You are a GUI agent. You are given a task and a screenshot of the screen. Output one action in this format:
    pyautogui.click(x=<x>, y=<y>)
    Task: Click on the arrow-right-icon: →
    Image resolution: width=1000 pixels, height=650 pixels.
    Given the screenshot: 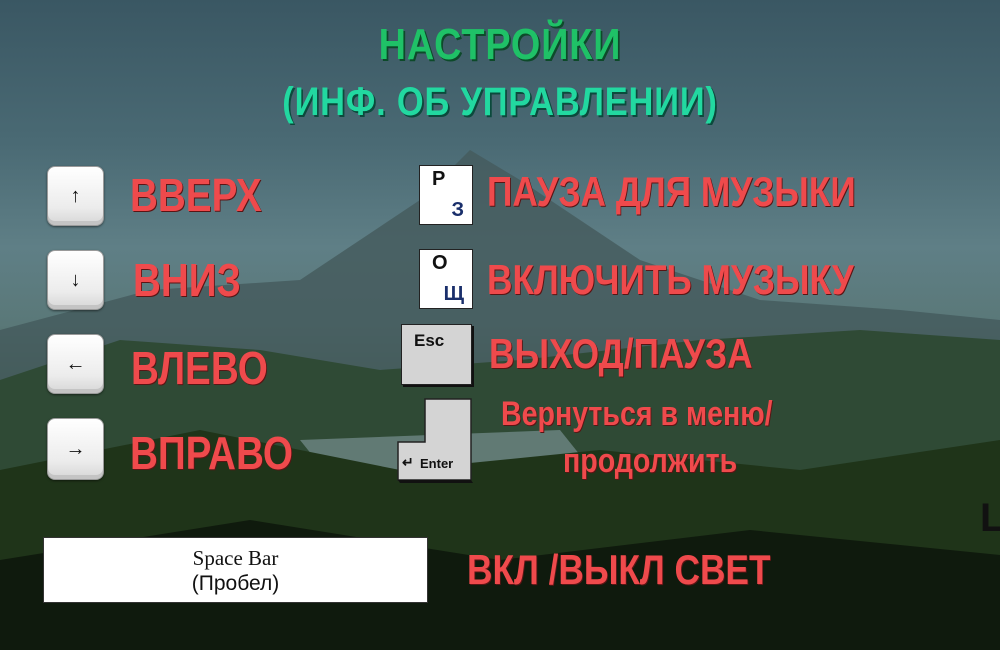 What is the action you would take?
    pyautogui.click(x=75, y=448)
    